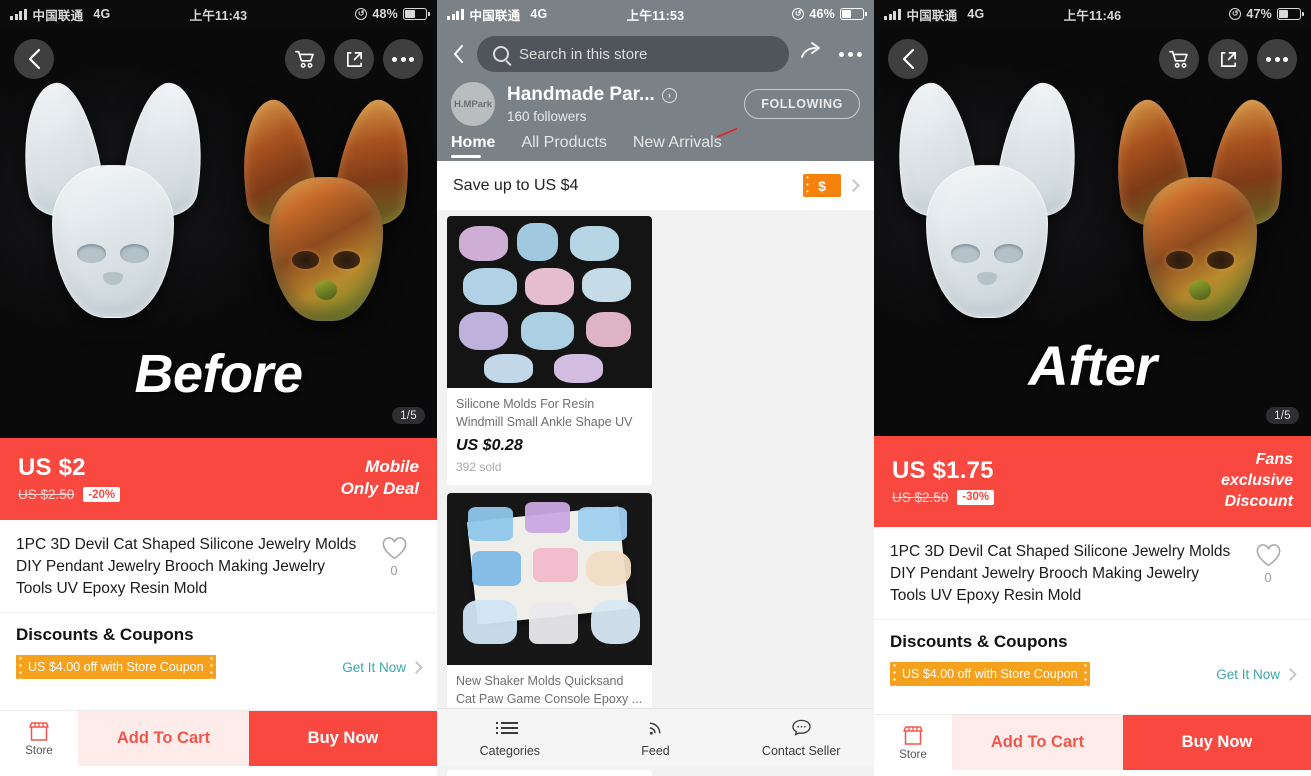  Describe the element at coordinates (822, 14) in the screenshot. I see `battery-percent: 46%` at that location.